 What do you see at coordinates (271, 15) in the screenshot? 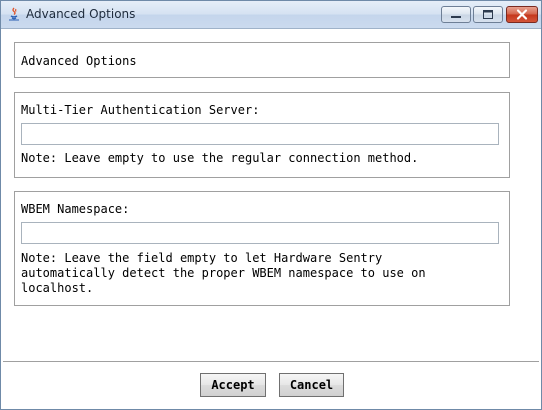
I see `title-bar: Advanced Options` at bounding box center [271, 15].